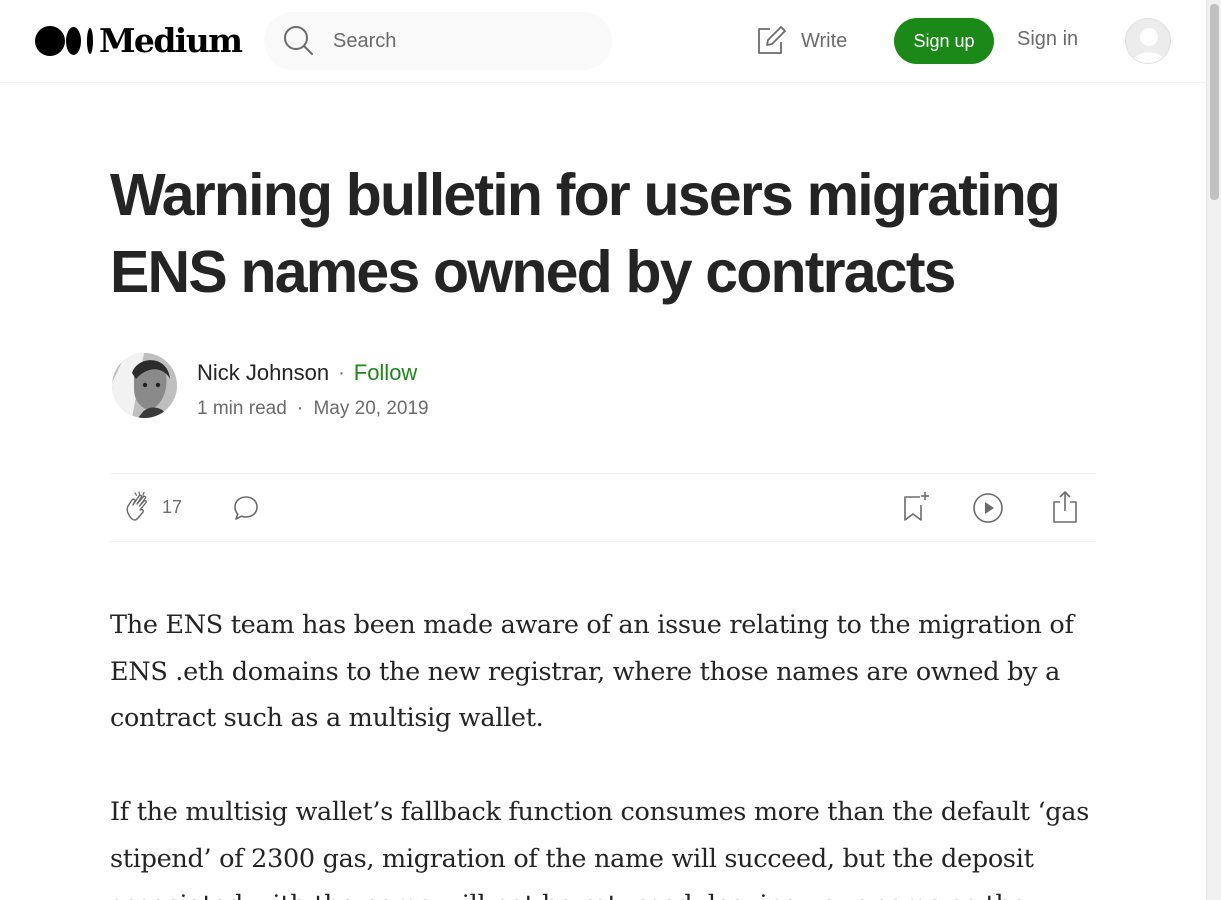 The image size is (1221, 900). Describe the element at coordinates (172, 506) in the screenshot. I see `clap-count: 17` at that location.